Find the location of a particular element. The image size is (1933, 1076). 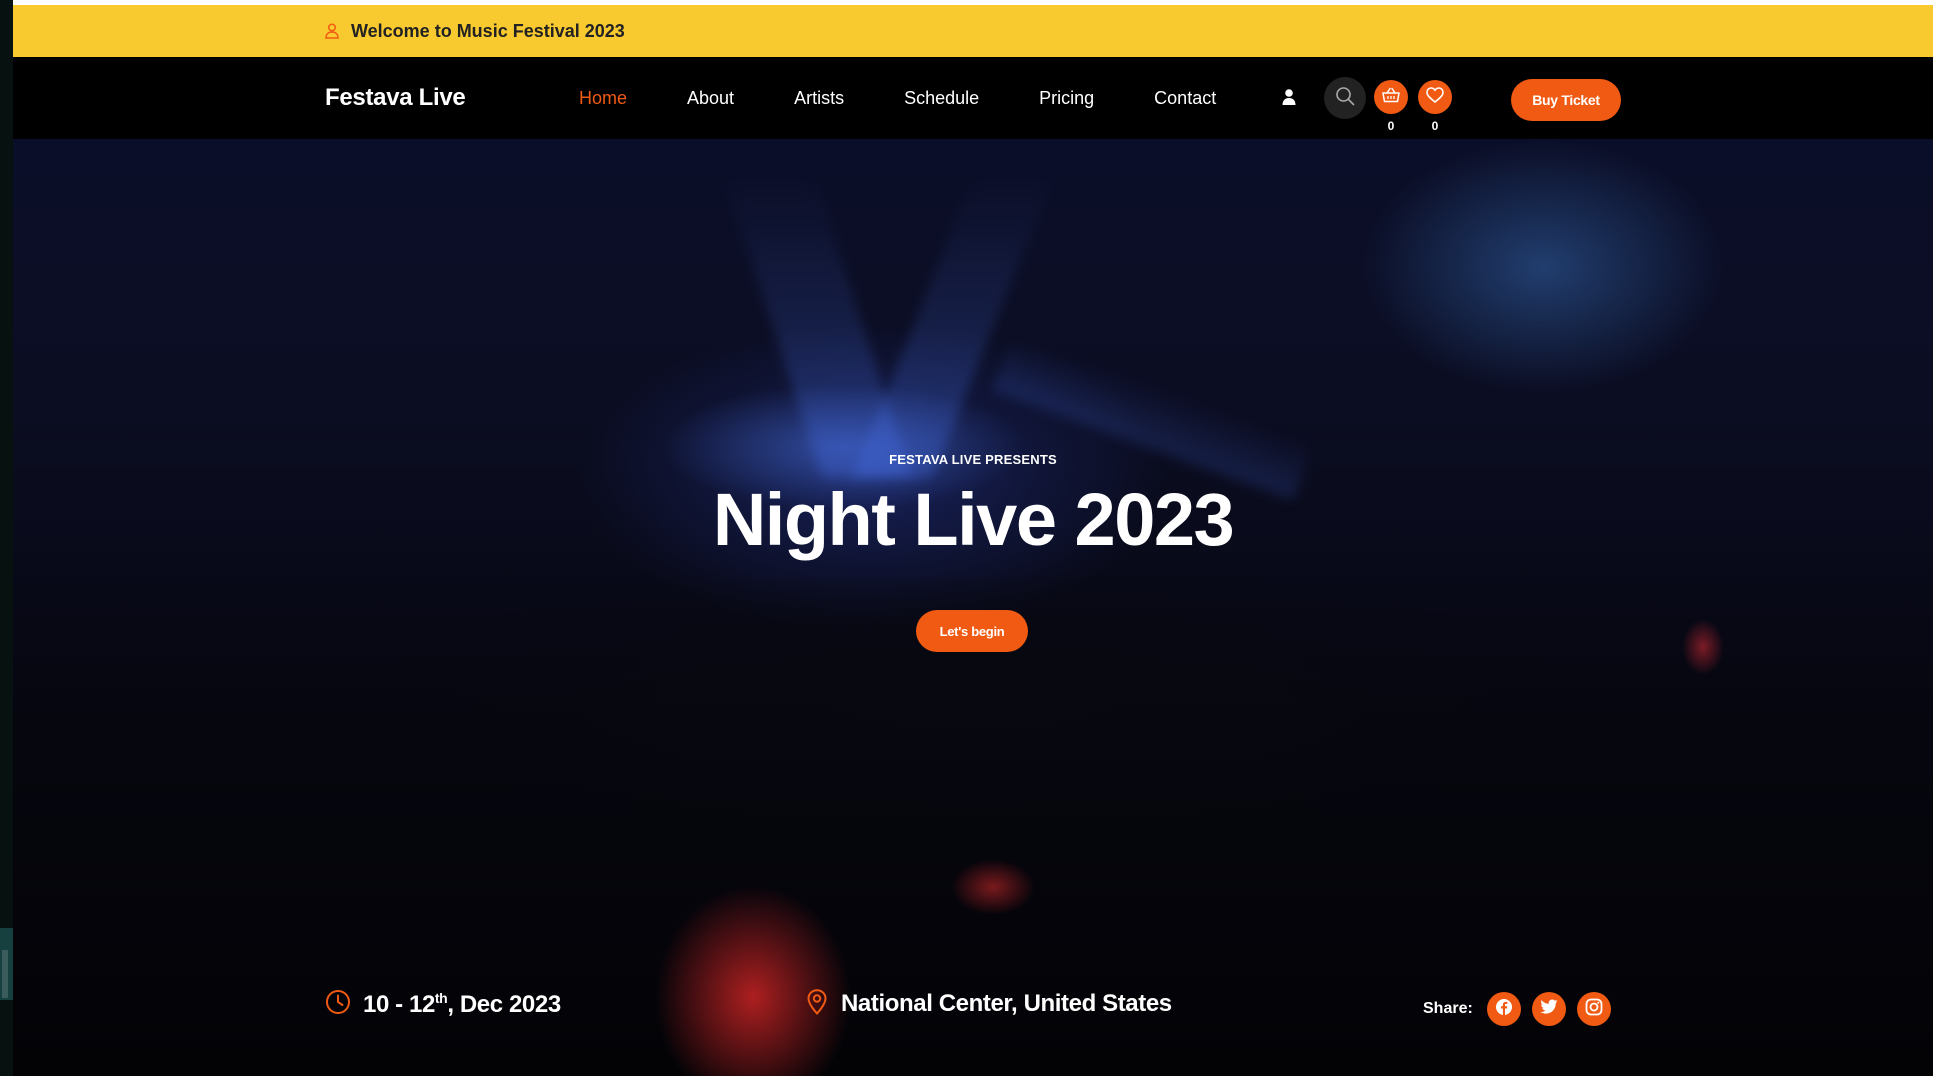

event-location: National Center, United States is located at coordinates (989, 1004).